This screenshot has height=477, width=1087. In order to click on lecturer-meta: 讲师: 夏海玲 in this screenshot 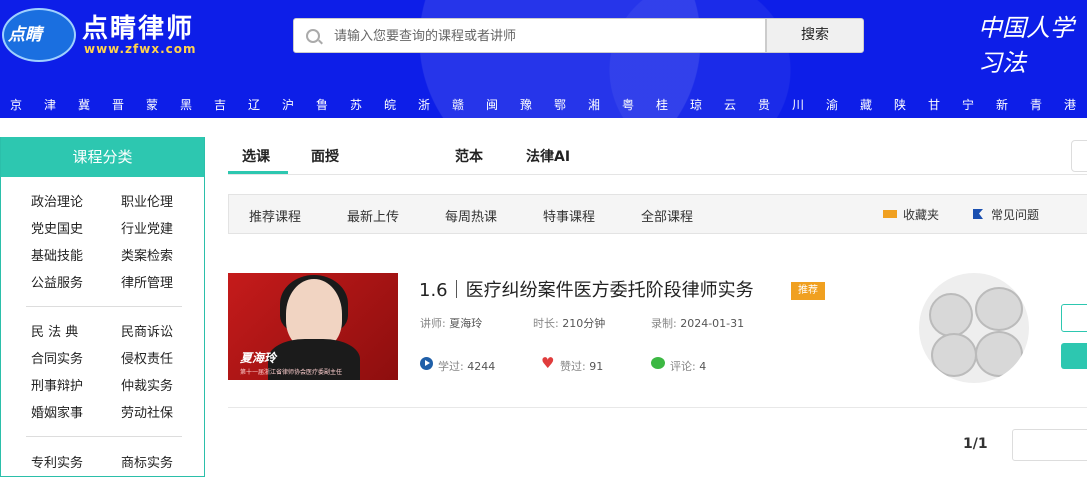, I will do `click(451, 323)`.